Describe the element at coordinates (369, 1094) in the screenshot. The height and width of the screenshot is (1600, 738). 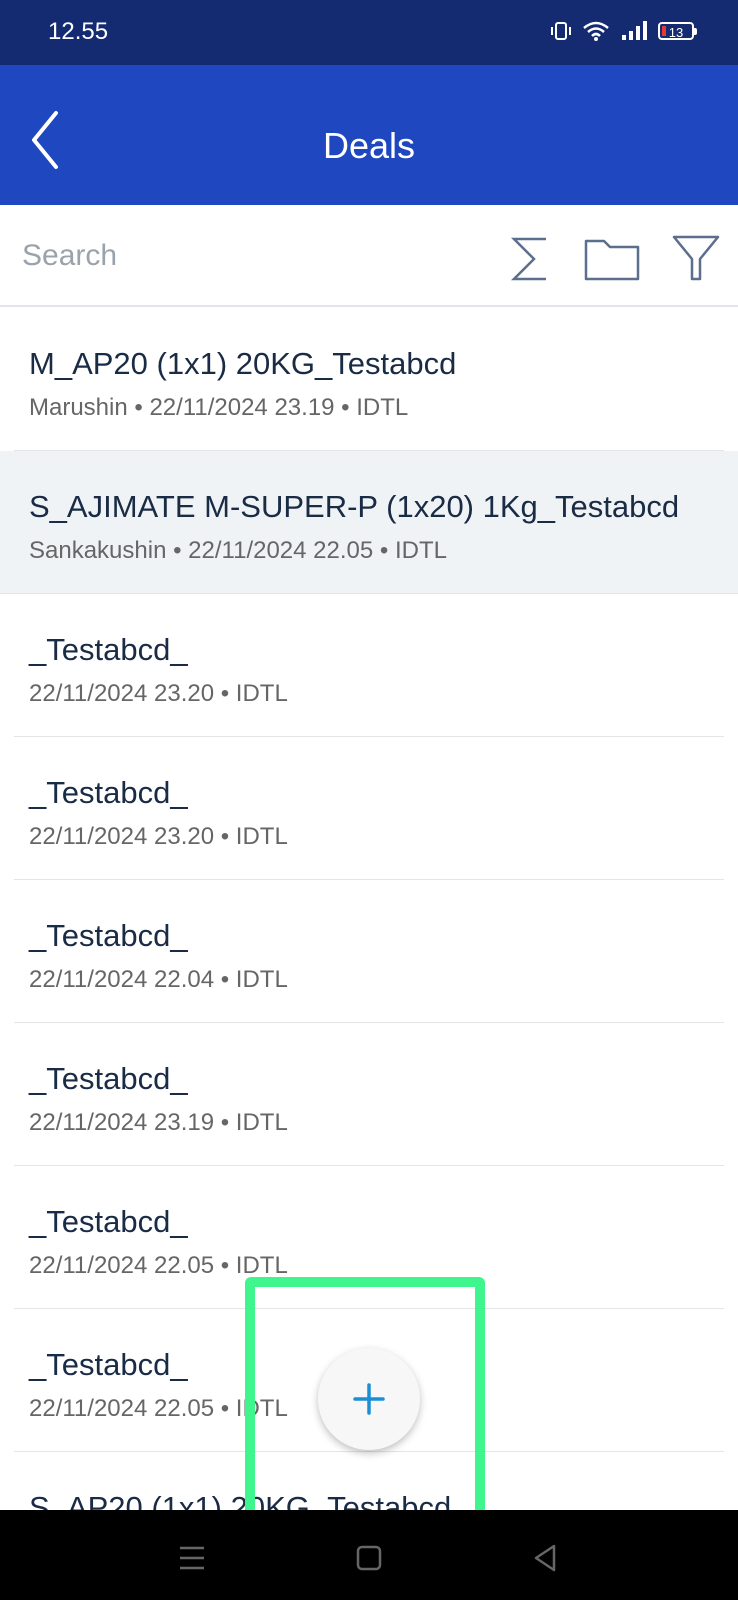
I see `list-item: _Testabcd_ 22/11/2024 23.19 • IDTL` at that location.